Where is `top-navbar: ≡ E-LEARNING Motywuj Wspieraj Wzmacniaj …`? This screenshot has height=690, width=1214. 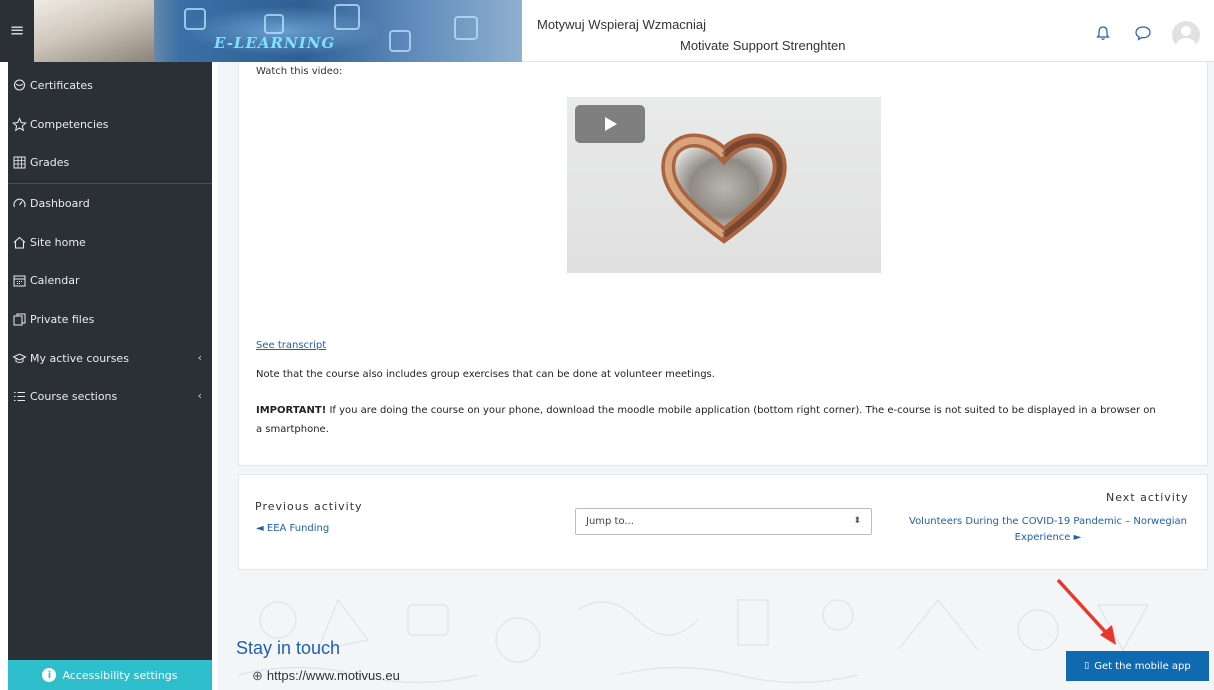
top-navbar: ≡ E-LEARNING Motywuj Wspieraj Wzmacniaj … is located at coordinates (607, 31).